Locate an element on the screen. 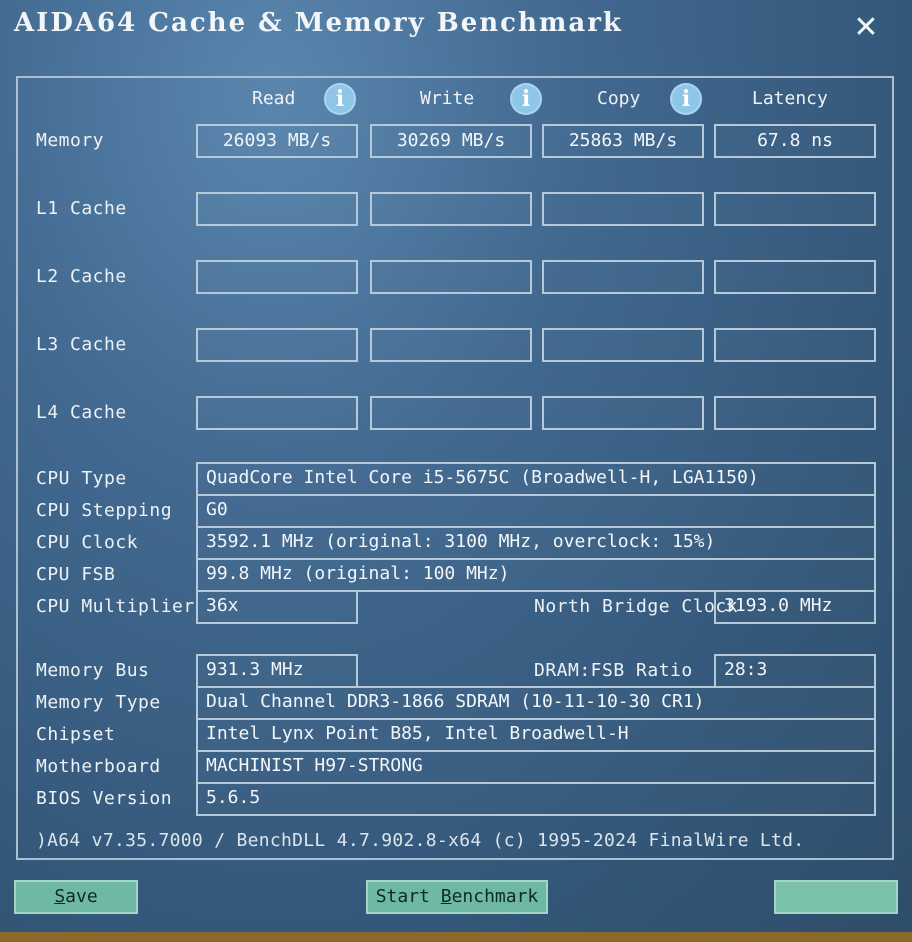  memory-bus-label: Memory Bus is located at coordinates (93, 670).